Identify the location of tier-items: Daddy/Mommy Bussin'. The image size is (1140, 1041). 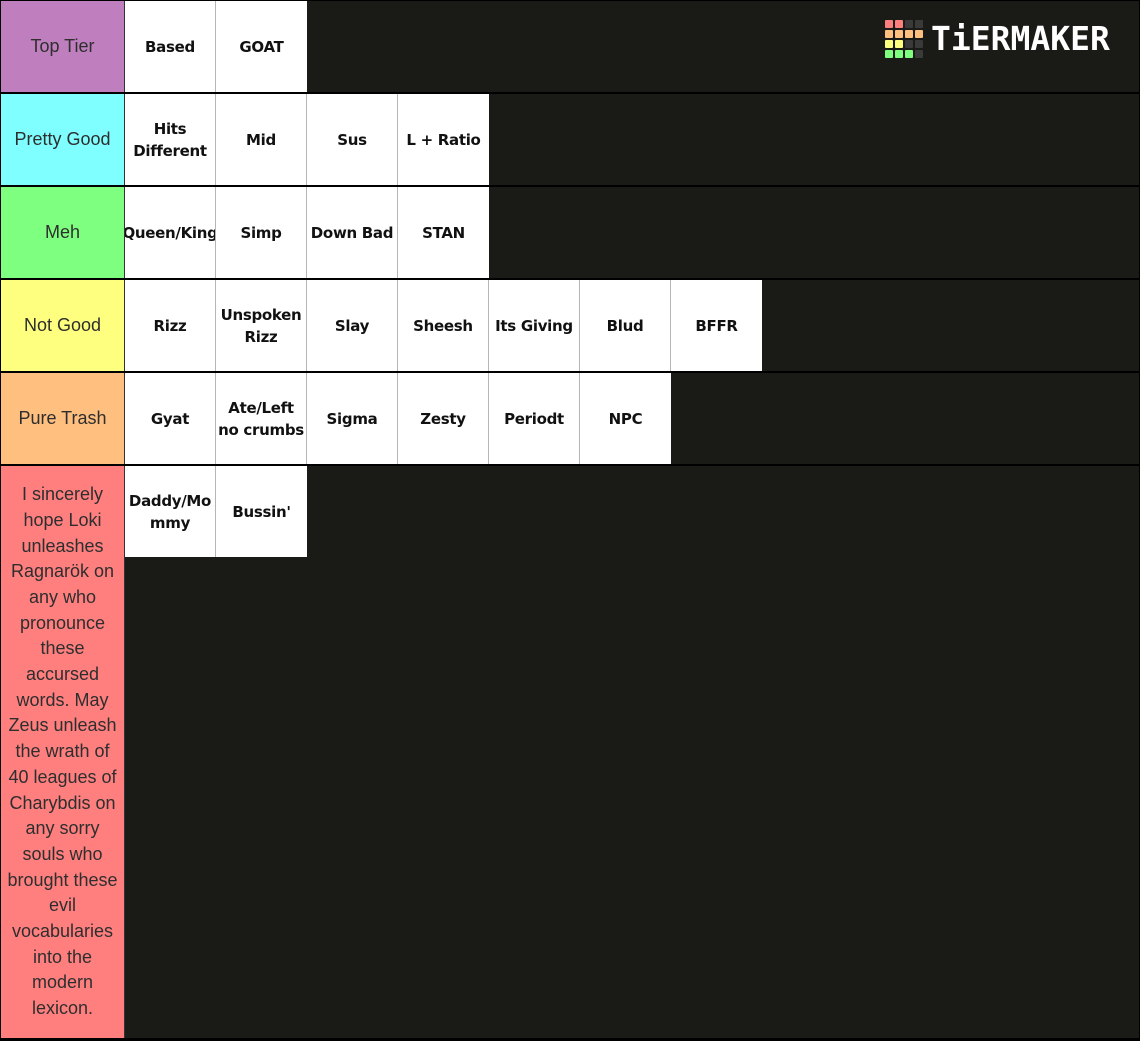
(216, 752).